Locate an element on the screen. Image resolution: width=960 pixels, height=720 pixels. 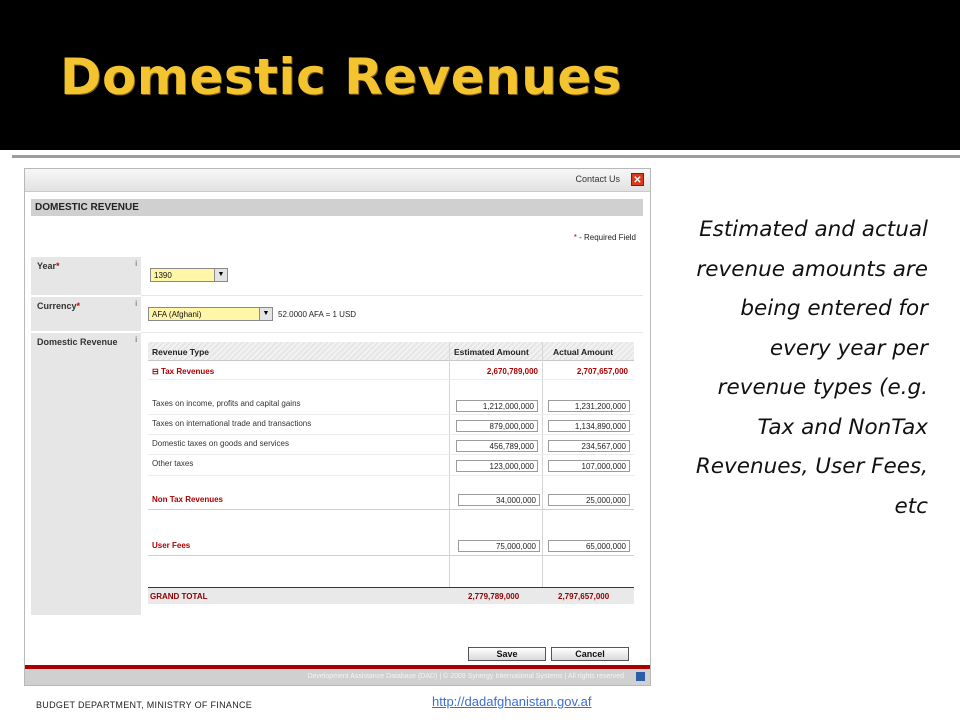
currency-info-icon: i is located at coordinates (136, 303).